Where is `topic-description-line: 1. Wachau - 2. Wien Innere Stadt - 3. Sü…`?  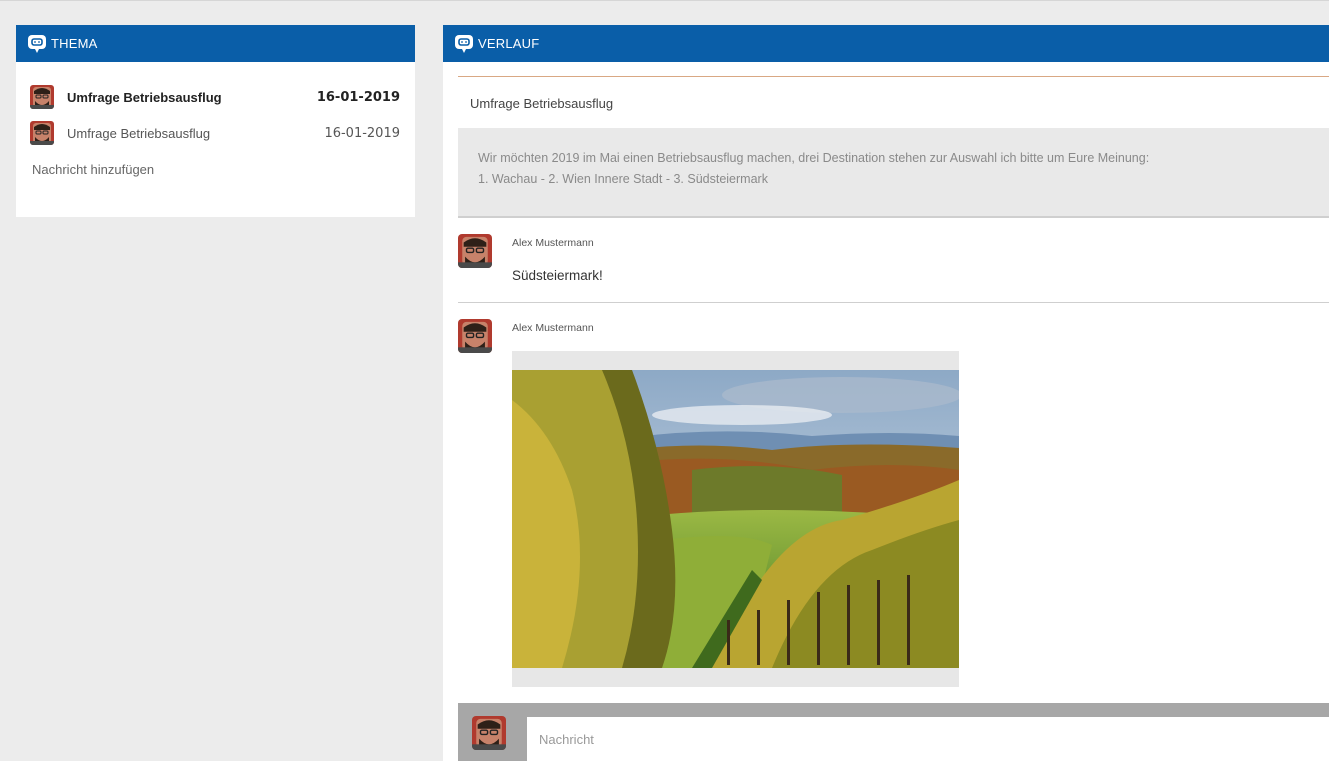
topic-description-line: 1. Wachau - 2. Wien Innere Stadt - 3. Sü… is located at coordinates (623, 178).